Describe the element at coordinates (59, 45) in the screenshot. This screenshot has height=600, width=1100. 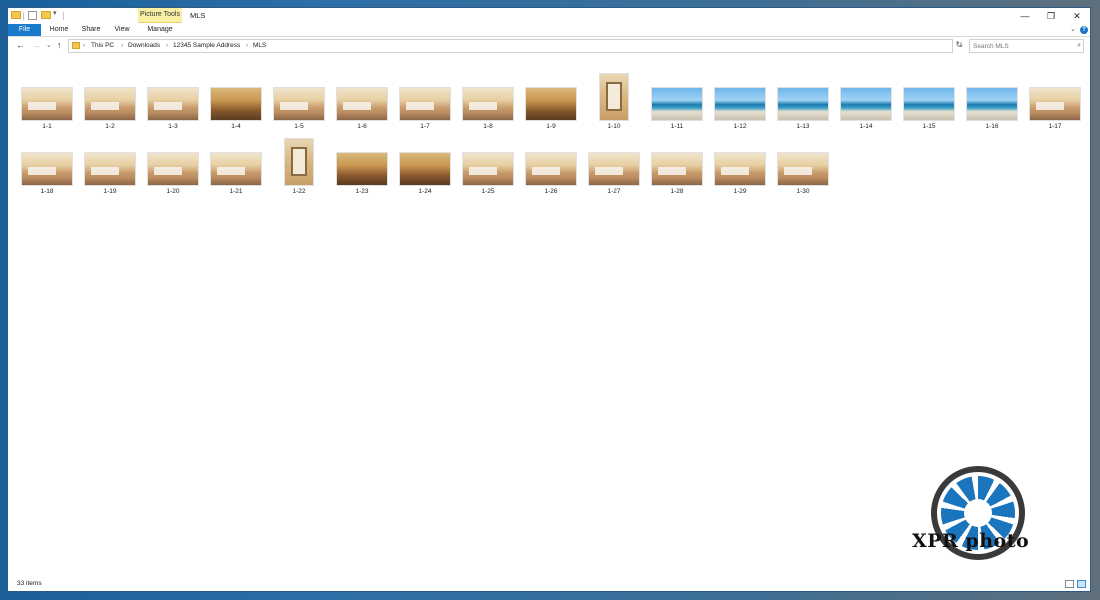
I see `up-button: ↑` at that location.